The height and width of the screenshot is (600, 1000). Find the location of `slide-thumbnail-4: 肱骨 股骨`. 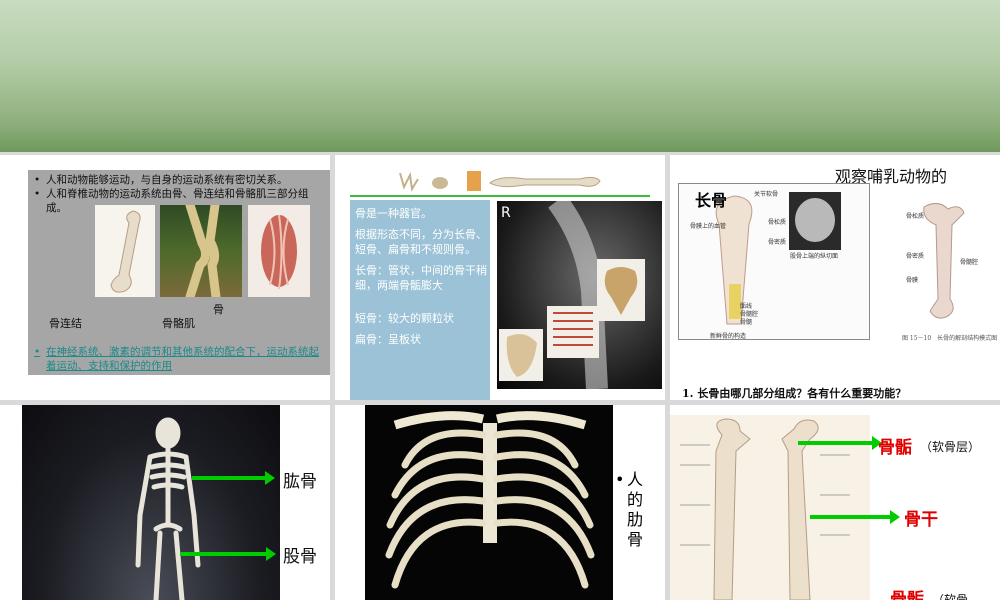

slide-thumbnail-4: 肱骨 股骨 is located at coordinates (165, 502).